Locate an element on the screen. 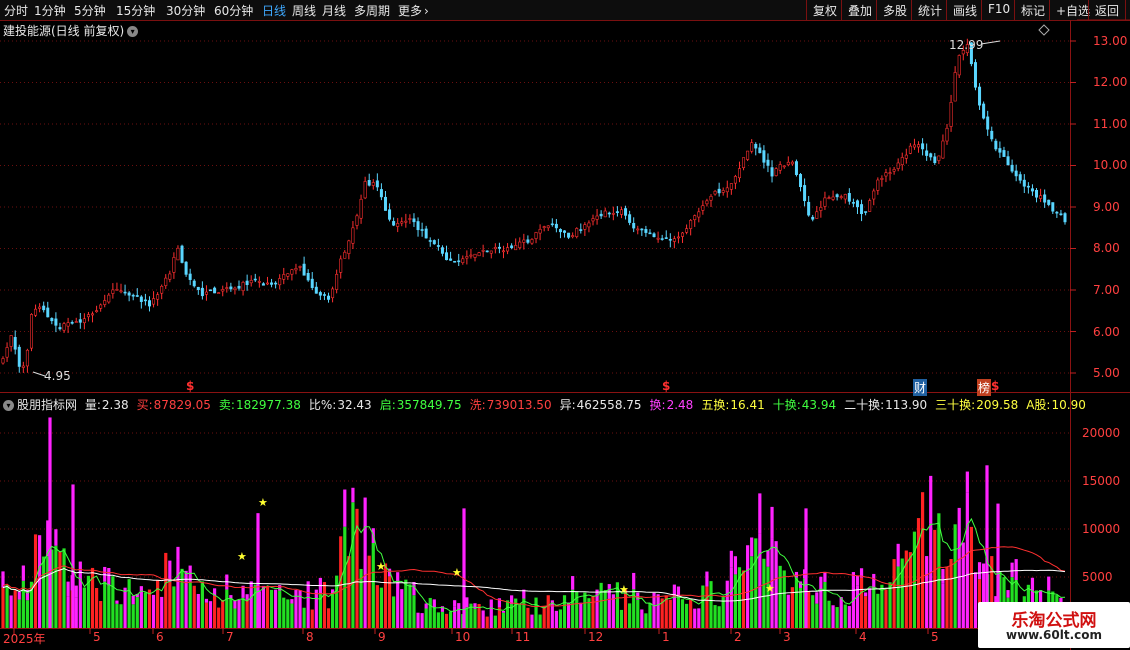  volume-spike is located at coordinates (806, 568).